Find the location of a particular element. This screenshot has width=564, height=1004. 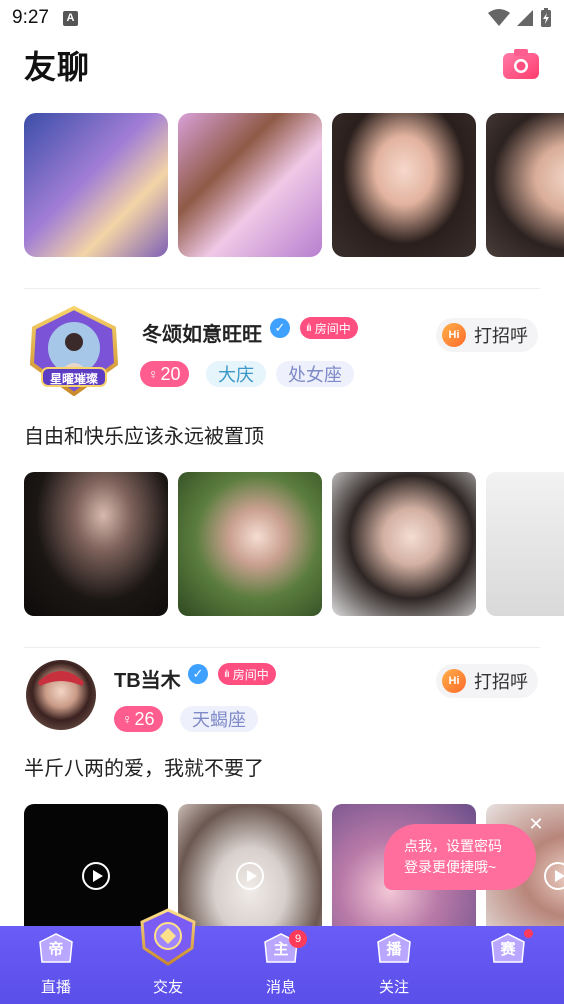

username: 冬颂如意旺旺 is located at coordinates (202, 332).